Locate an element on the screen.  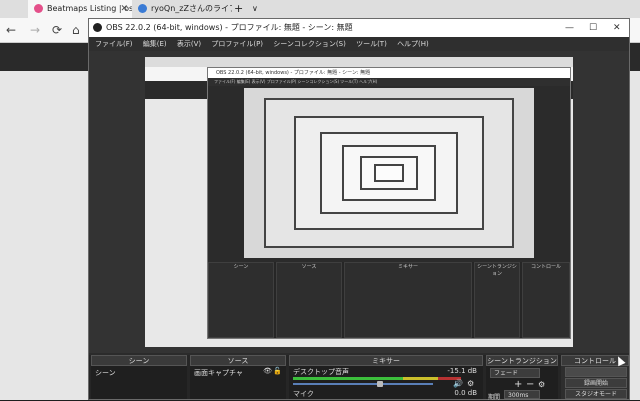
scenes-dock: シーン シーン is located at coordinates (139, 377).